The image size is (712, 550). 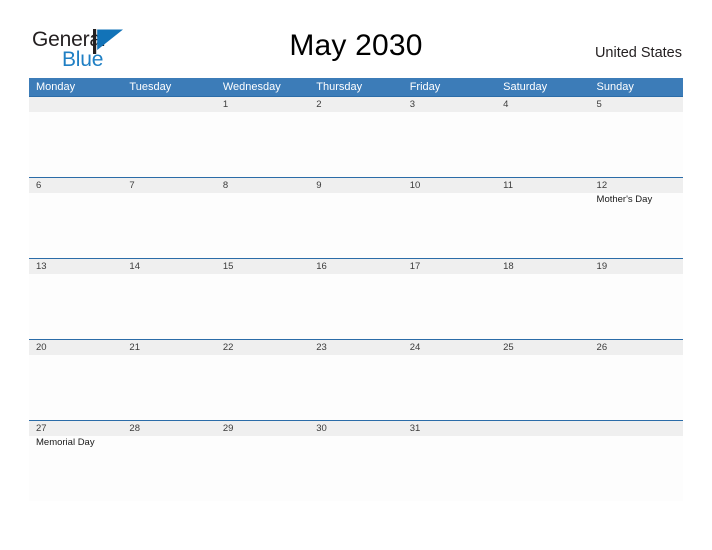 I want to click on day-number: 12, so click(x=636, y=185).